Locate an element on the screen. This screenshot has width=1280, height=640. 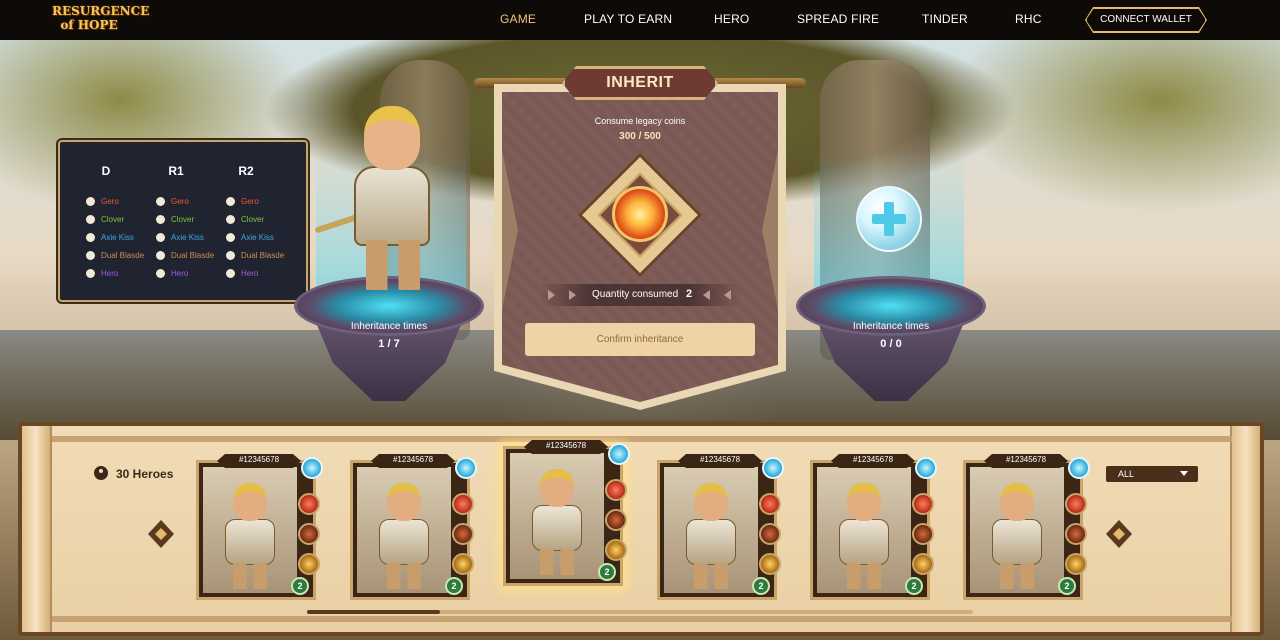
arrow-right-icon is located at coordinates (1119, 534).